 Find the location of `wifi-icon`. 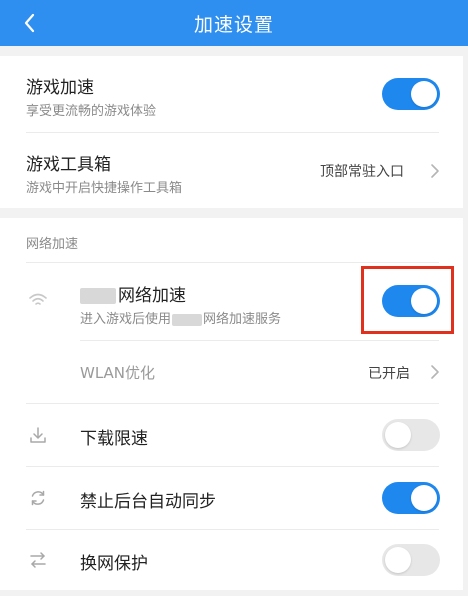

wifi-icon is located at coordinates (38, 299).